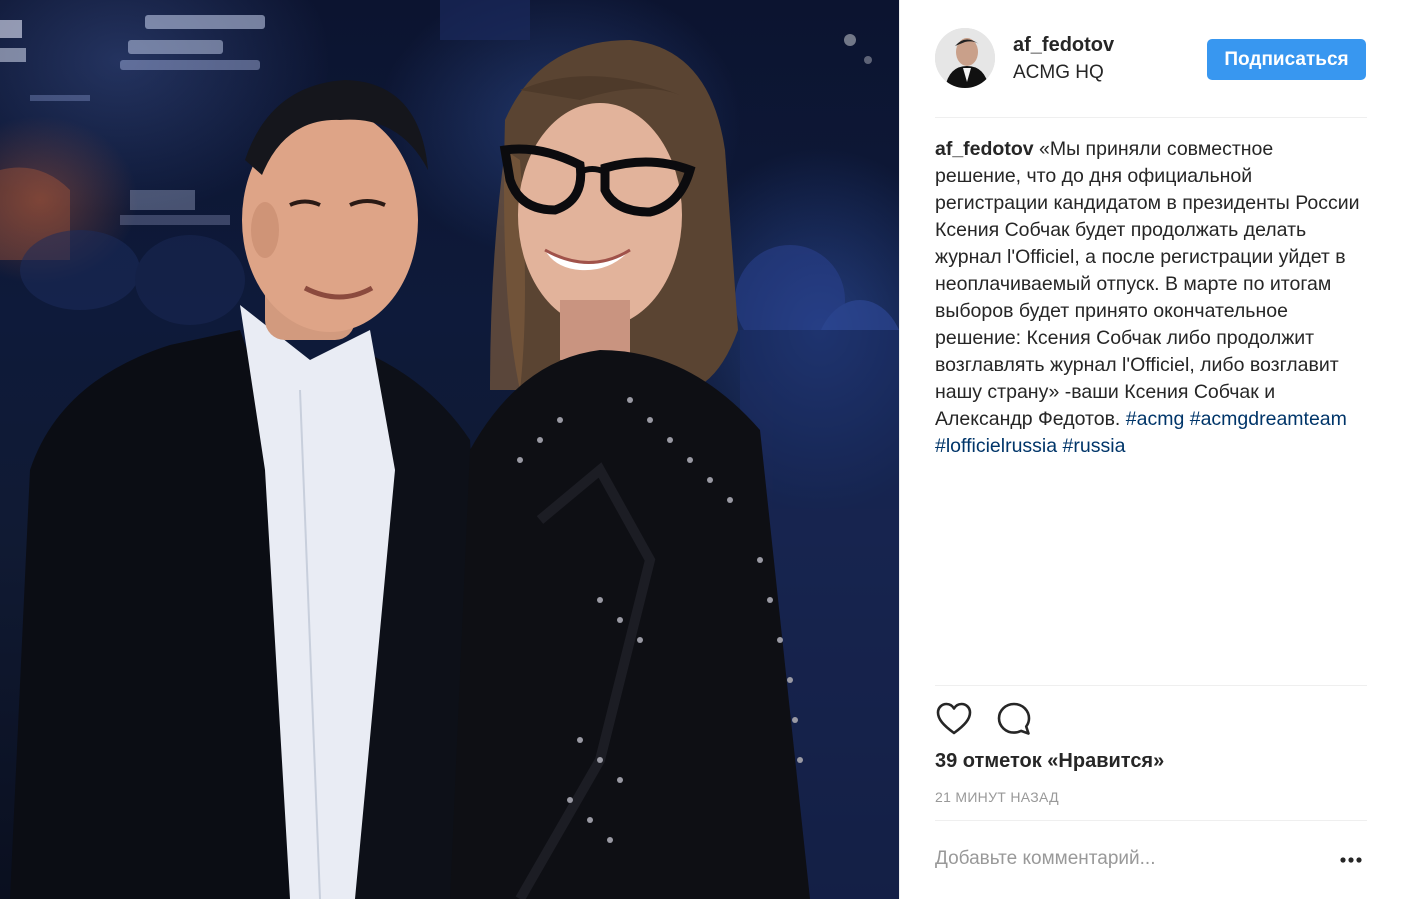 The height and width of the screenshot is (899, 1401). Describe the element at coordinates (1058, 73) in the screenshot. I see `post-location: ACMG HQ` at that location.